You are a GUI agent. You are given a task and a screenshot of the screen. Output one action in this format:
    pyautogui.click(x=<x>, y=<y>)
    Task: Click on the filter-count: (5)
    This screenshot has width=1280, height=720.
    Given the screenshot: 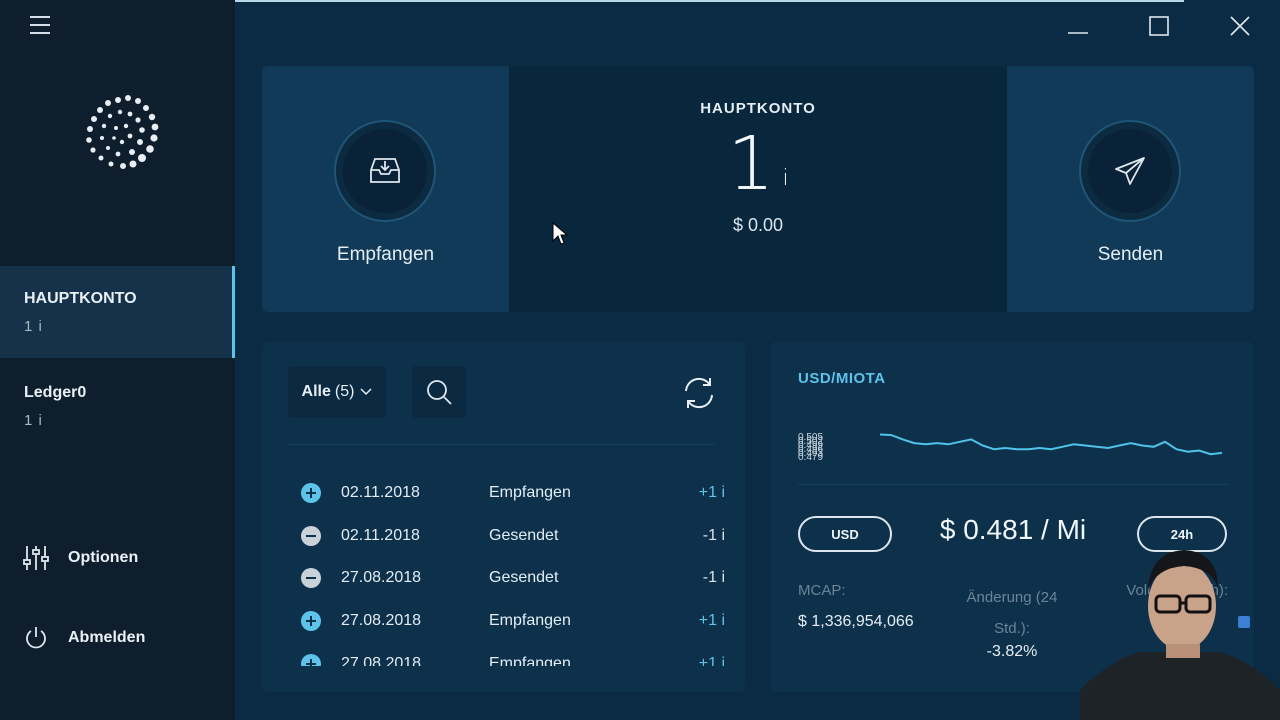 What is the action you would take?
    pyautogui.click(x=344, y=391)
    